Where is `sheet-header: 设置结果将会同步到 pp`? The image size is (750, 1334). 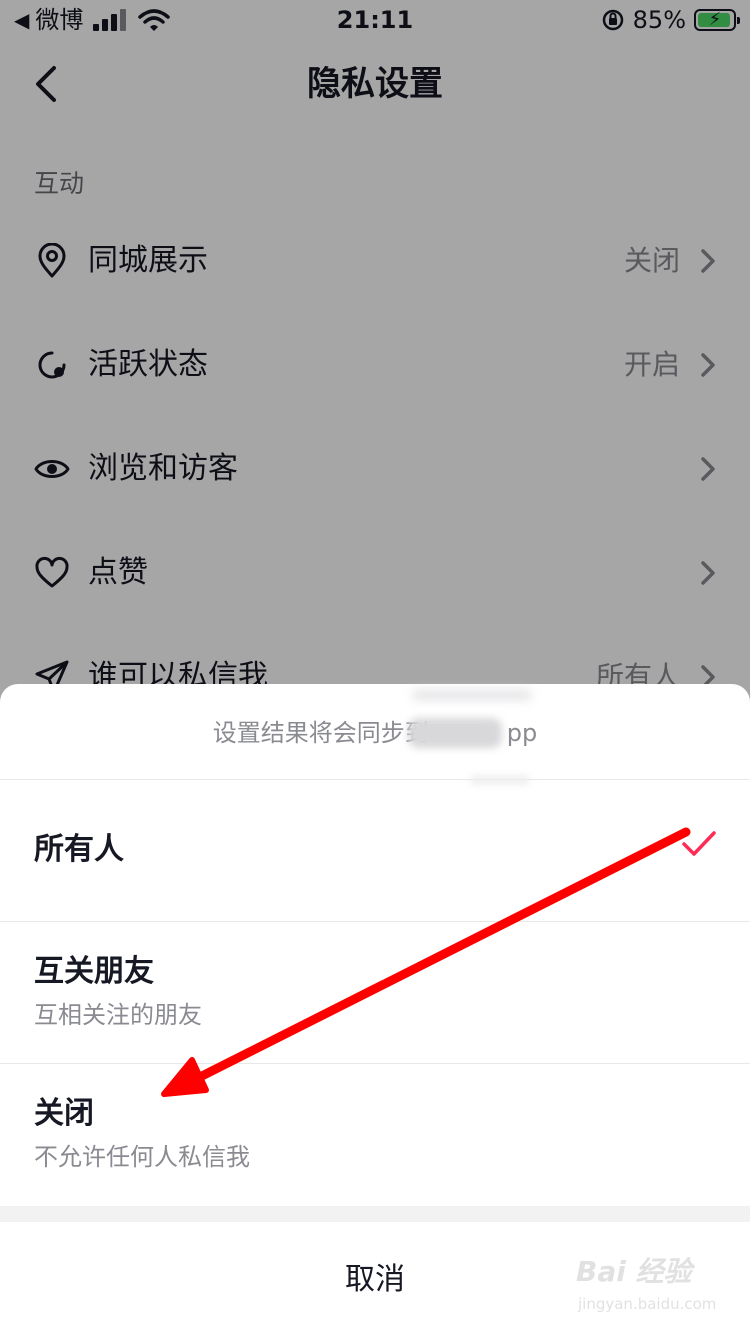
sheet-header: 设置结果将会同步到 pp is located at coordinates (375, 734).